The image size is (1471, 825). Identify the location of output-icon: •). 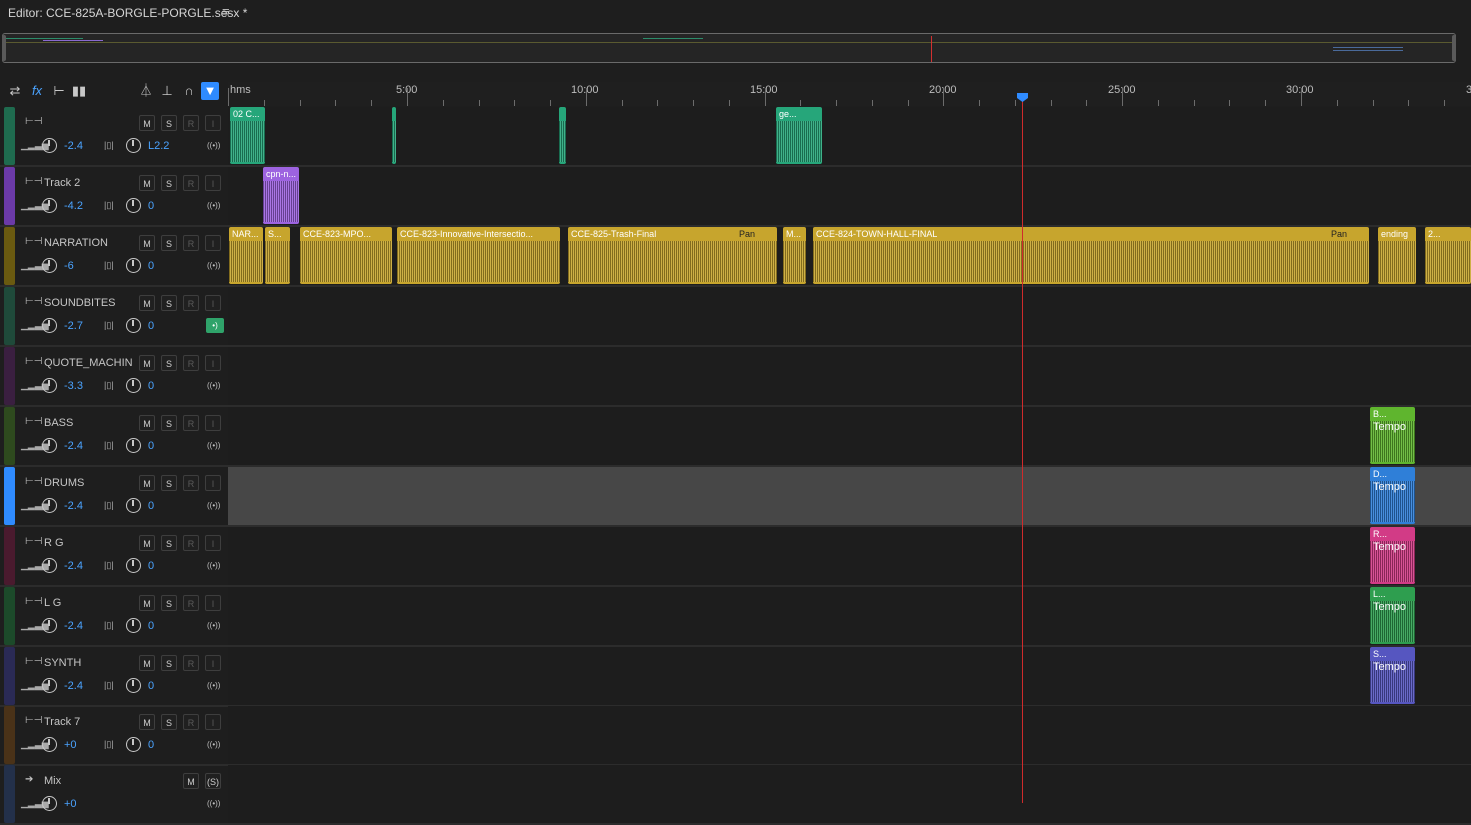
(215, 325).